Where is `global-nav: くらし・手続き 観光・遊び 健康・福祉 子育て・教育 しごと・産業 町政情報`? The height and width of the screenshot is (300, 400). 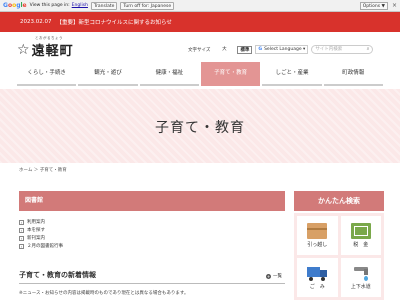 global-nav: くらし・手続き 観光・遊び 健康・福祉 子育て・教育 しごと・産業 町政情報 is located at coordinates (200, 74).